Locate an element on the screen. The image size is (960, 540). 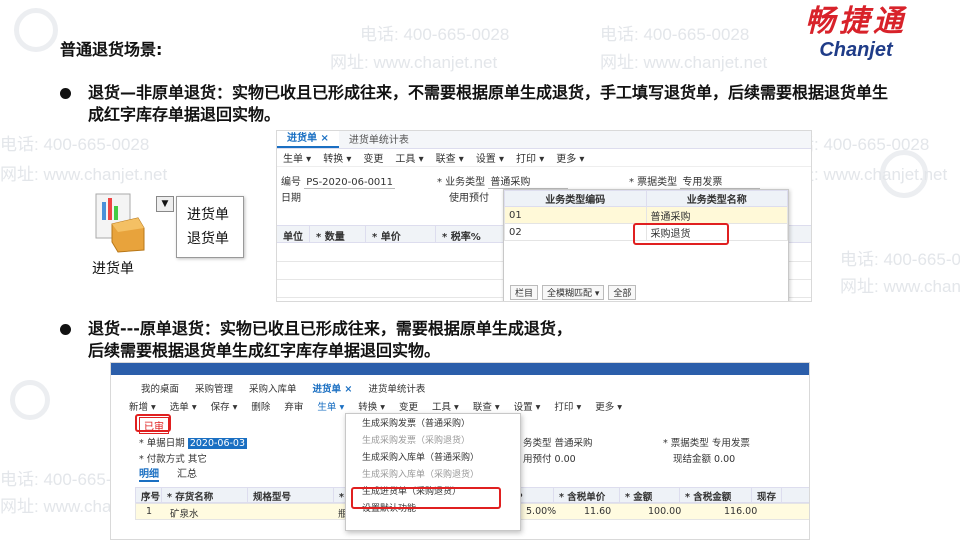
col-unit: 单位 is located at coordinates (293, 234).